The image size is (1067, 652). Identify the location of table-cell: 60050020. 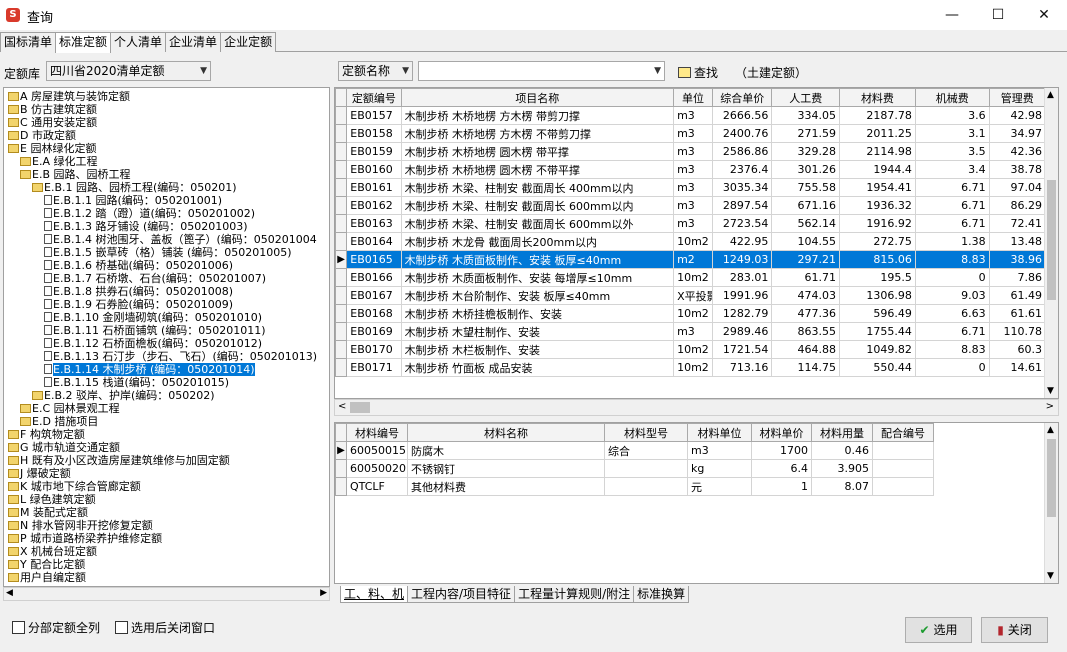
(377, 468).